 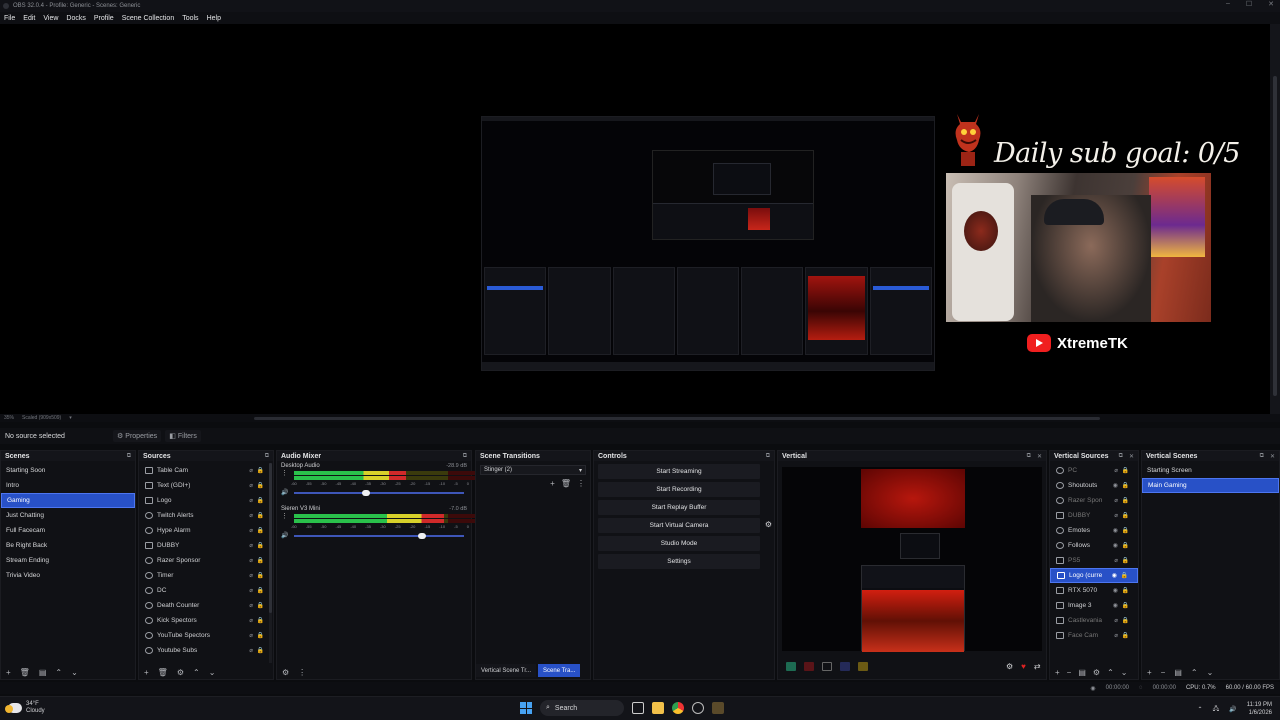 I want to click on remove-scene-icon: 🗑, so click(x=25, y=672).